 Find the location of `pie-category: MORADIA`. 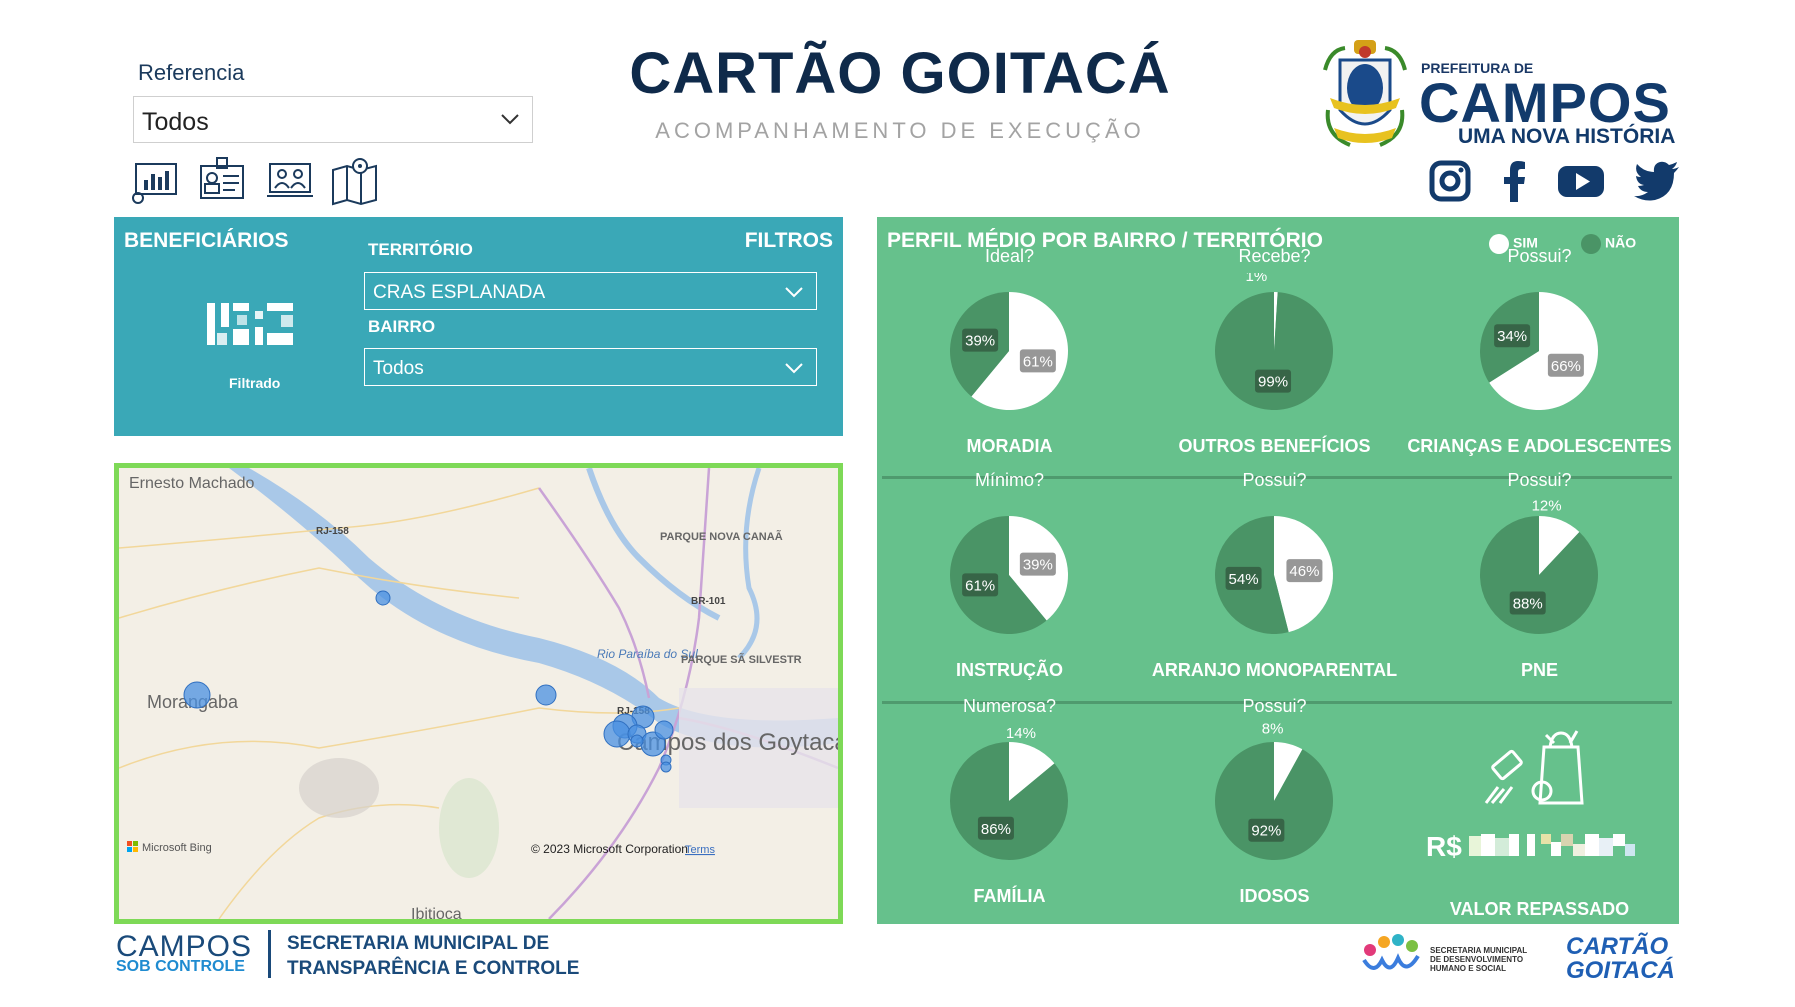

pie-category: MORADIA is located at coordinates (1009, 446).